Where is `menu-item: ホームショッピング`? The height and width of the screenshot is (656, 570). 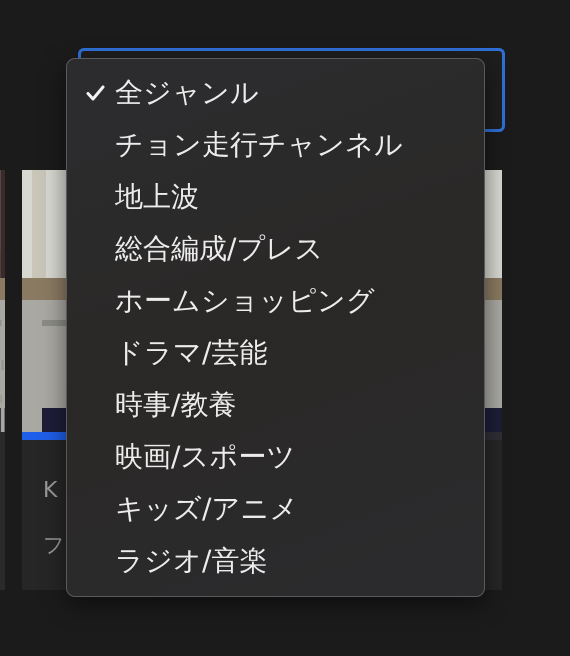
menu-item: ホームショッピング is located at coordinates (245, 301).